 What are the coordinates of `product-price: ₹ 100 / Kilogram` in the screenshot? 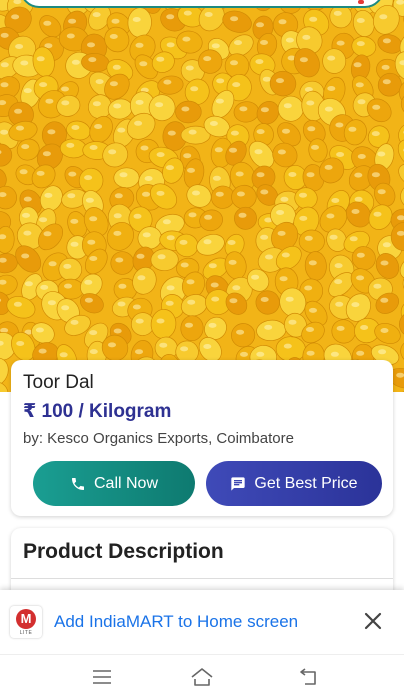 It's located at (97, 411).